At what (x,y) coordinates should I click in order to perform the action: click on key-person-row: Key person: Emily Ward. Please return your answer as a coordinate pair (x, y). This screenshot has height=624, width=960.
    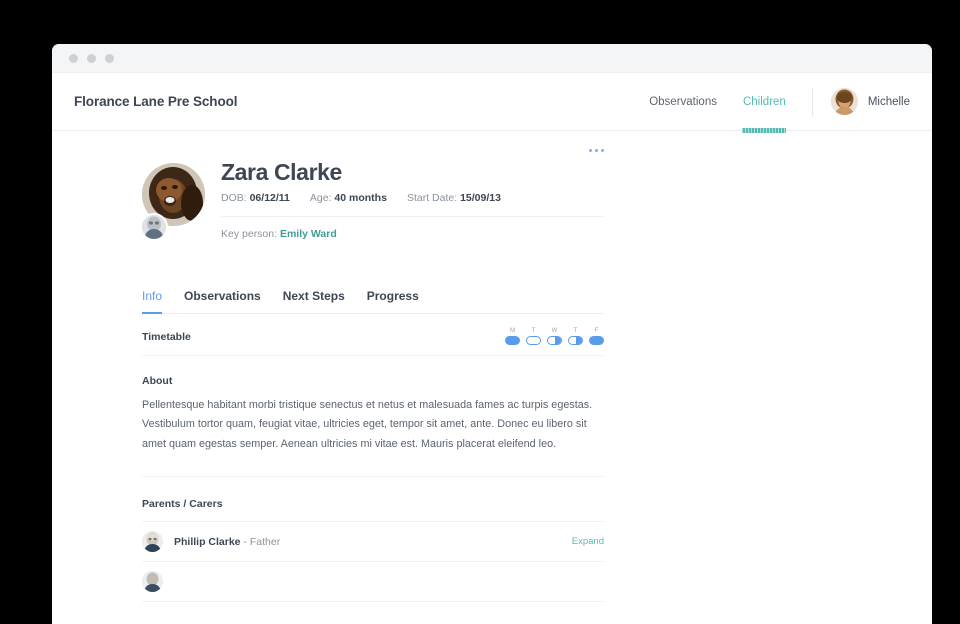
    Looking at the image, I should click on (412, 234).